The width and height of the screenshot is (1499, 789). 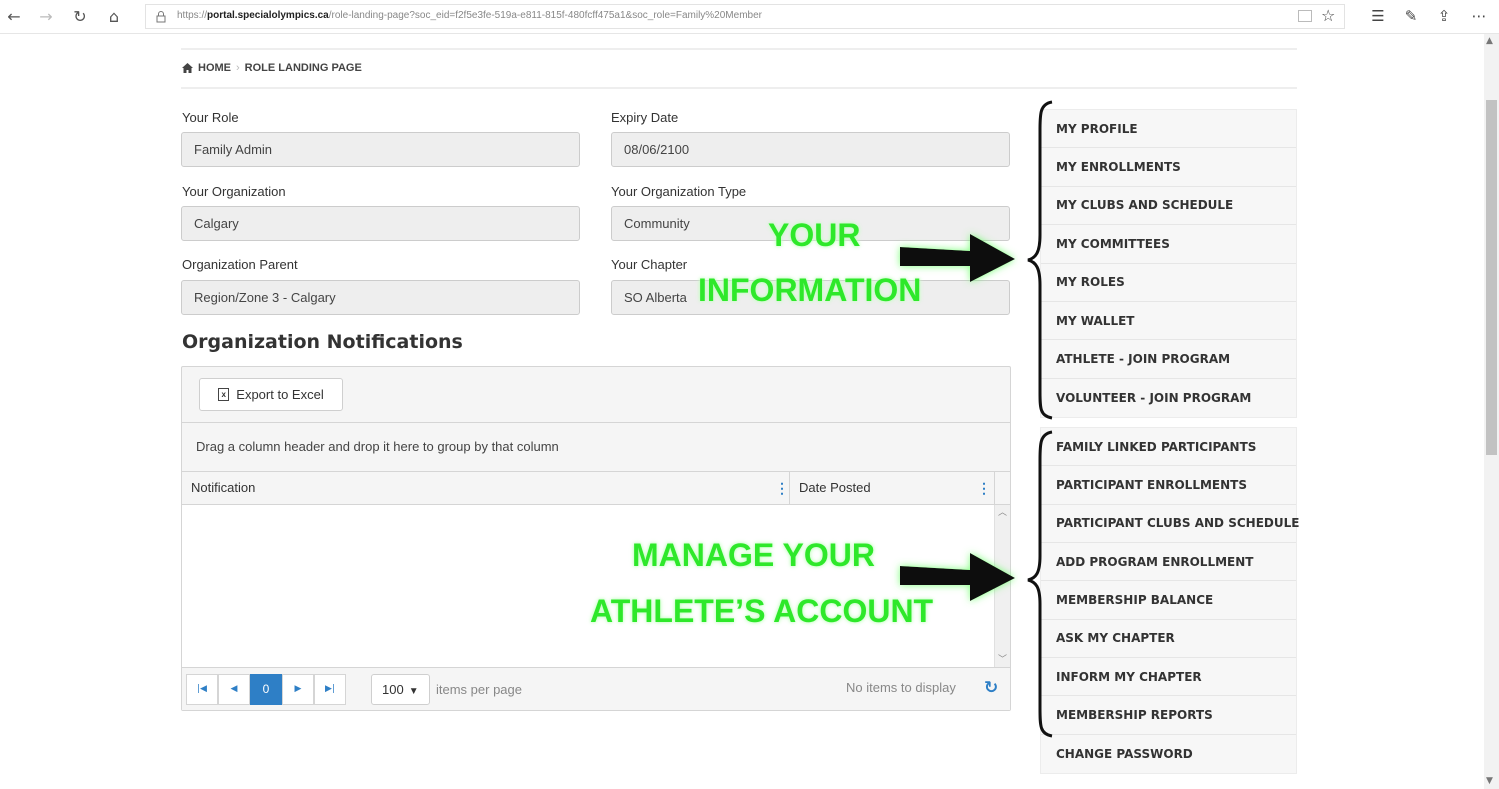 I want to click on previous-page-icon: ◀, so click(x=234, y=689).